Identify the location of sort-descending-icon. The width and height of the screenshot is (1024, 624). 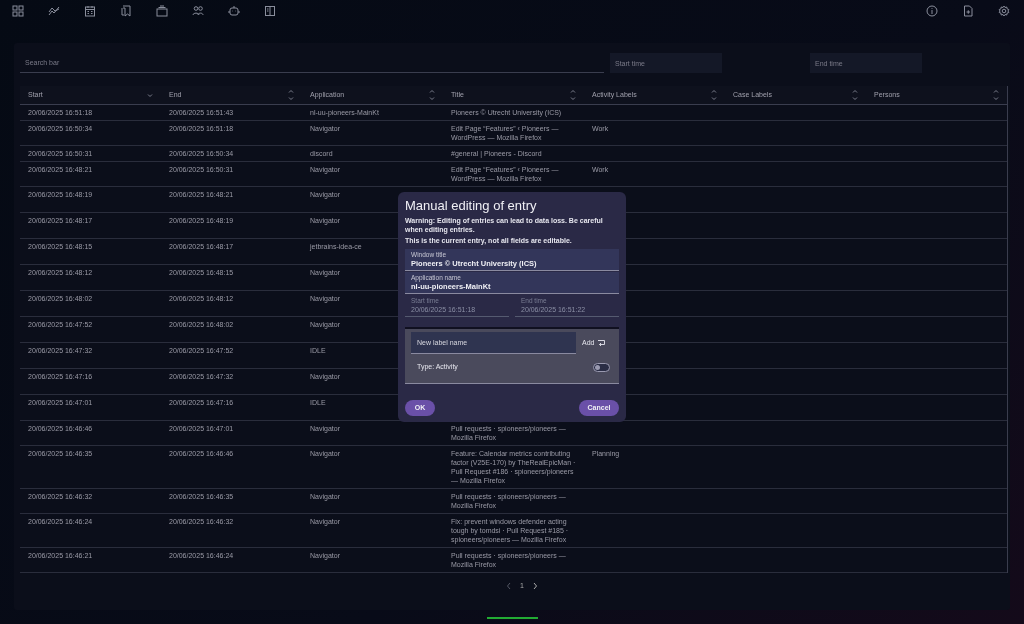
(150, 95).